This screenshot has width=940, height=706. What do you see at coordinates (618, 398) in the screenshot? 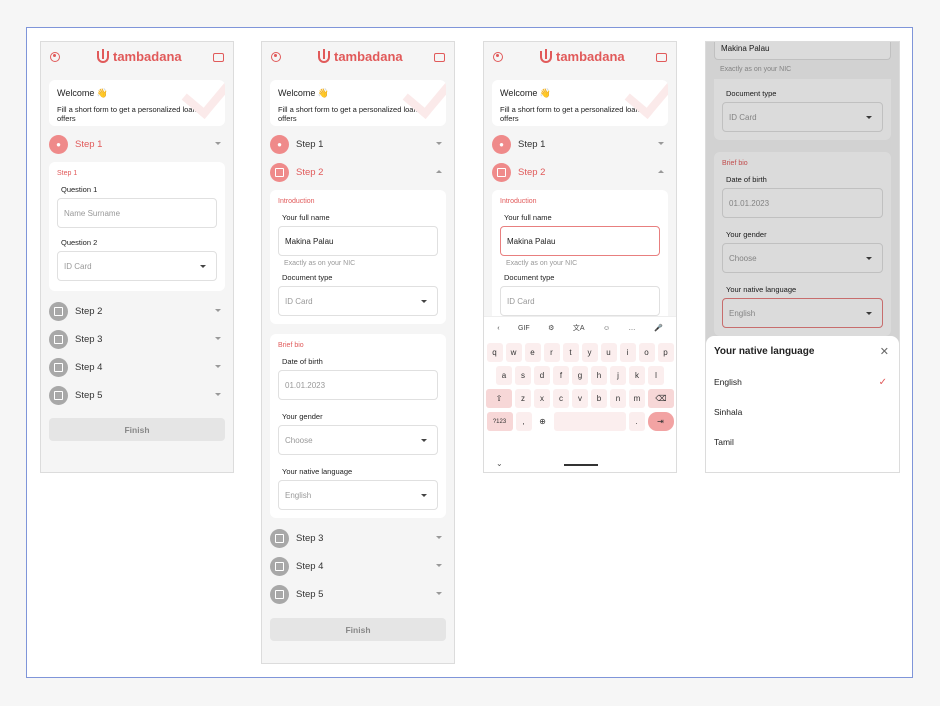
I see `key-n: n` at bounding box center [618, 398].